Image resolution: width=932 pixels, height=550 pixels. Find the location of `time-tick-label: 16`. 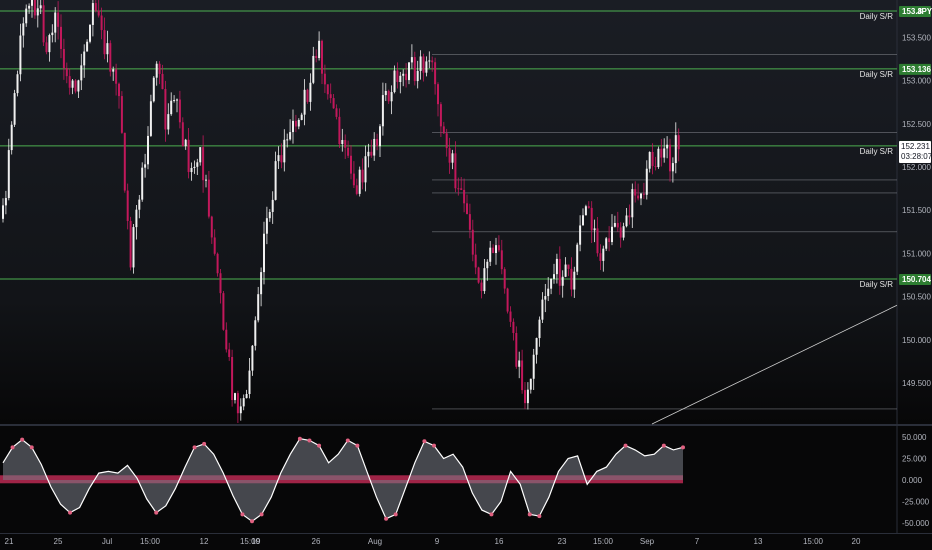

time-tick-label: 16 is located at coordinates (499, 541).